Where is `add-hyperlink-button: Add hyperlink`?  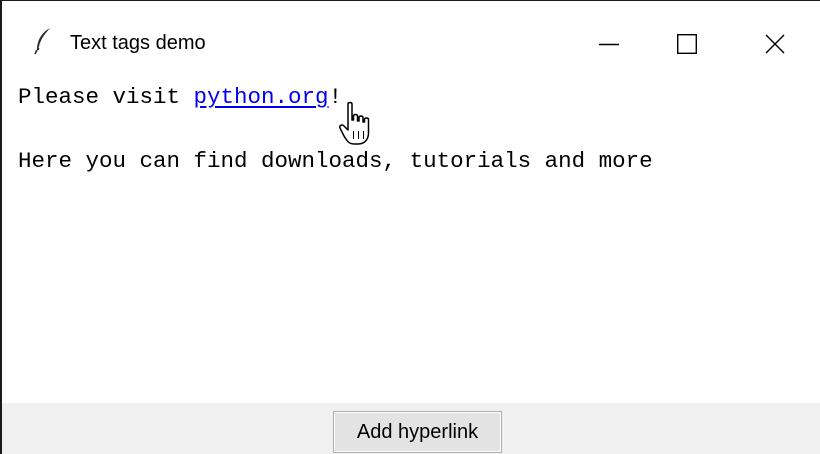
add-hyperlink-button: Add hyperlink is located at coordinates (417, 432).